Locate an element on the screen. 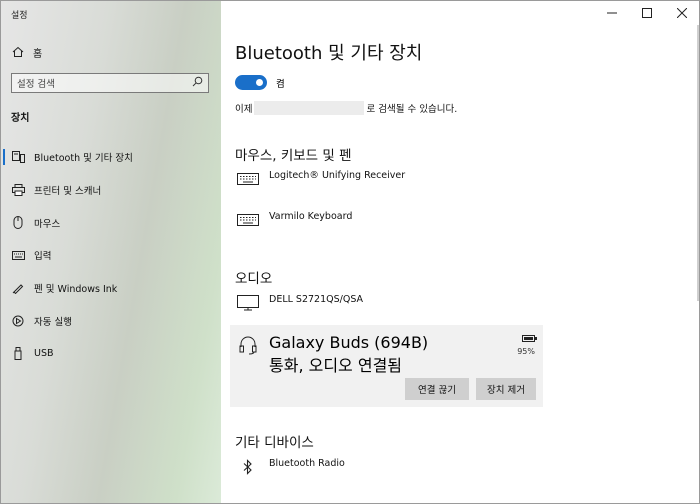 This screenshot has height=504, width=700. sidebar-item-label: 펜 및 Windows Ink is located at coordinates (76, 290).